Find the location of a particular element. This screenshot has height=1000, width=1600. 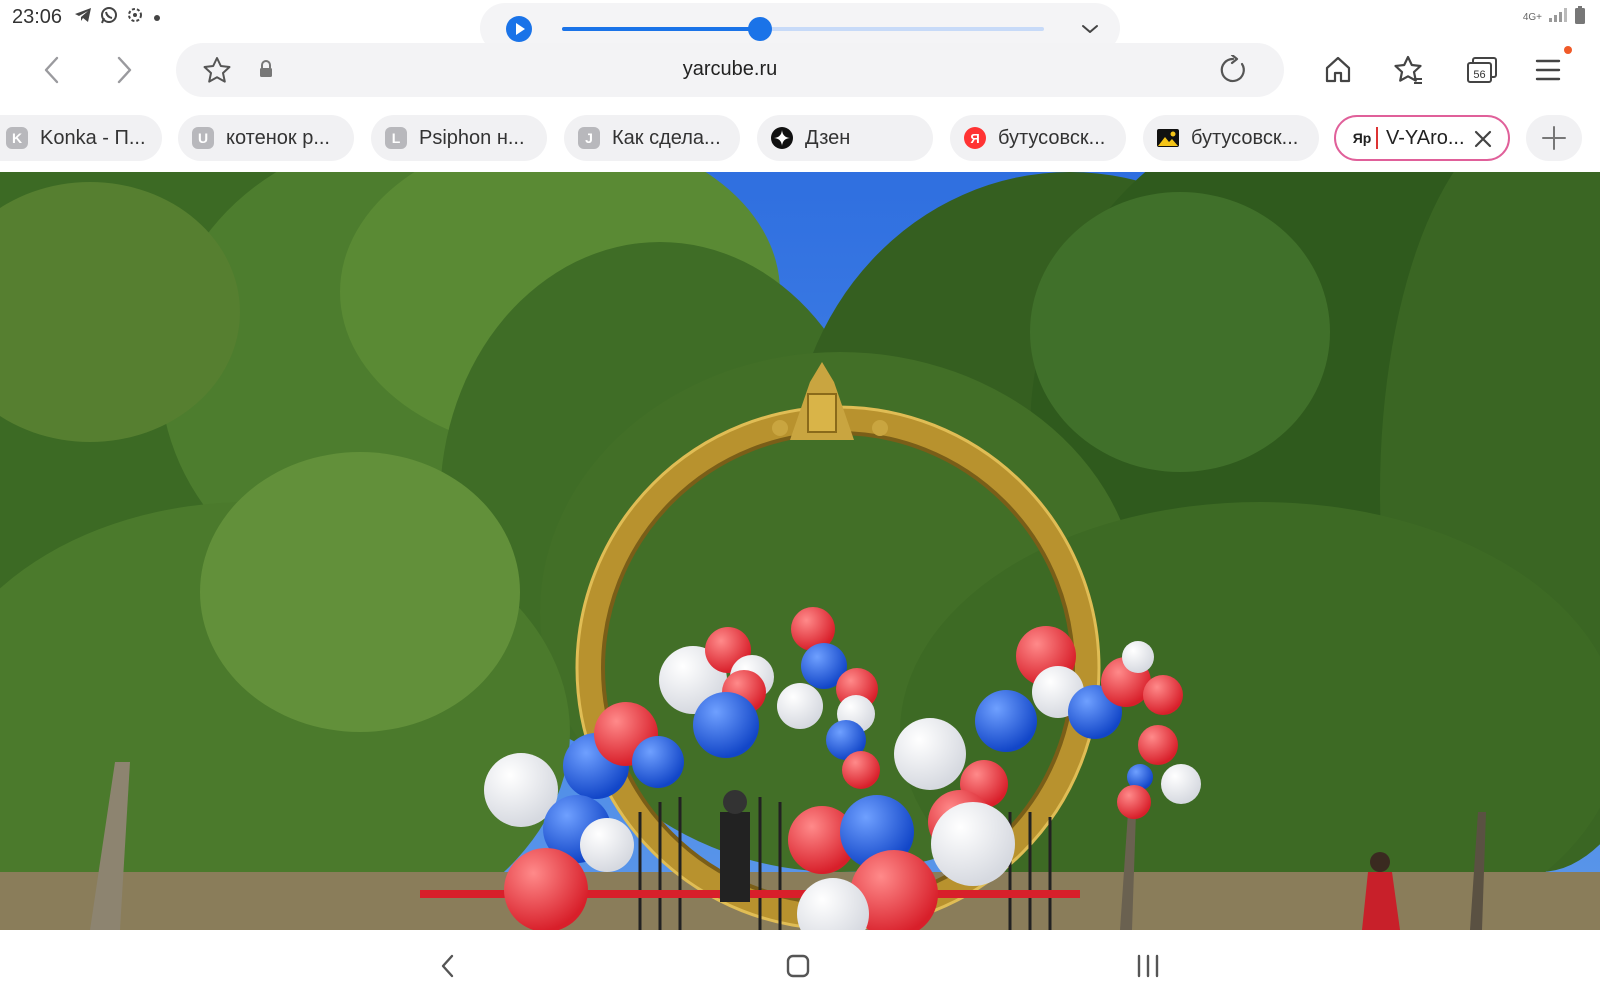

plus-icon is located at coordinates (1554, 138).